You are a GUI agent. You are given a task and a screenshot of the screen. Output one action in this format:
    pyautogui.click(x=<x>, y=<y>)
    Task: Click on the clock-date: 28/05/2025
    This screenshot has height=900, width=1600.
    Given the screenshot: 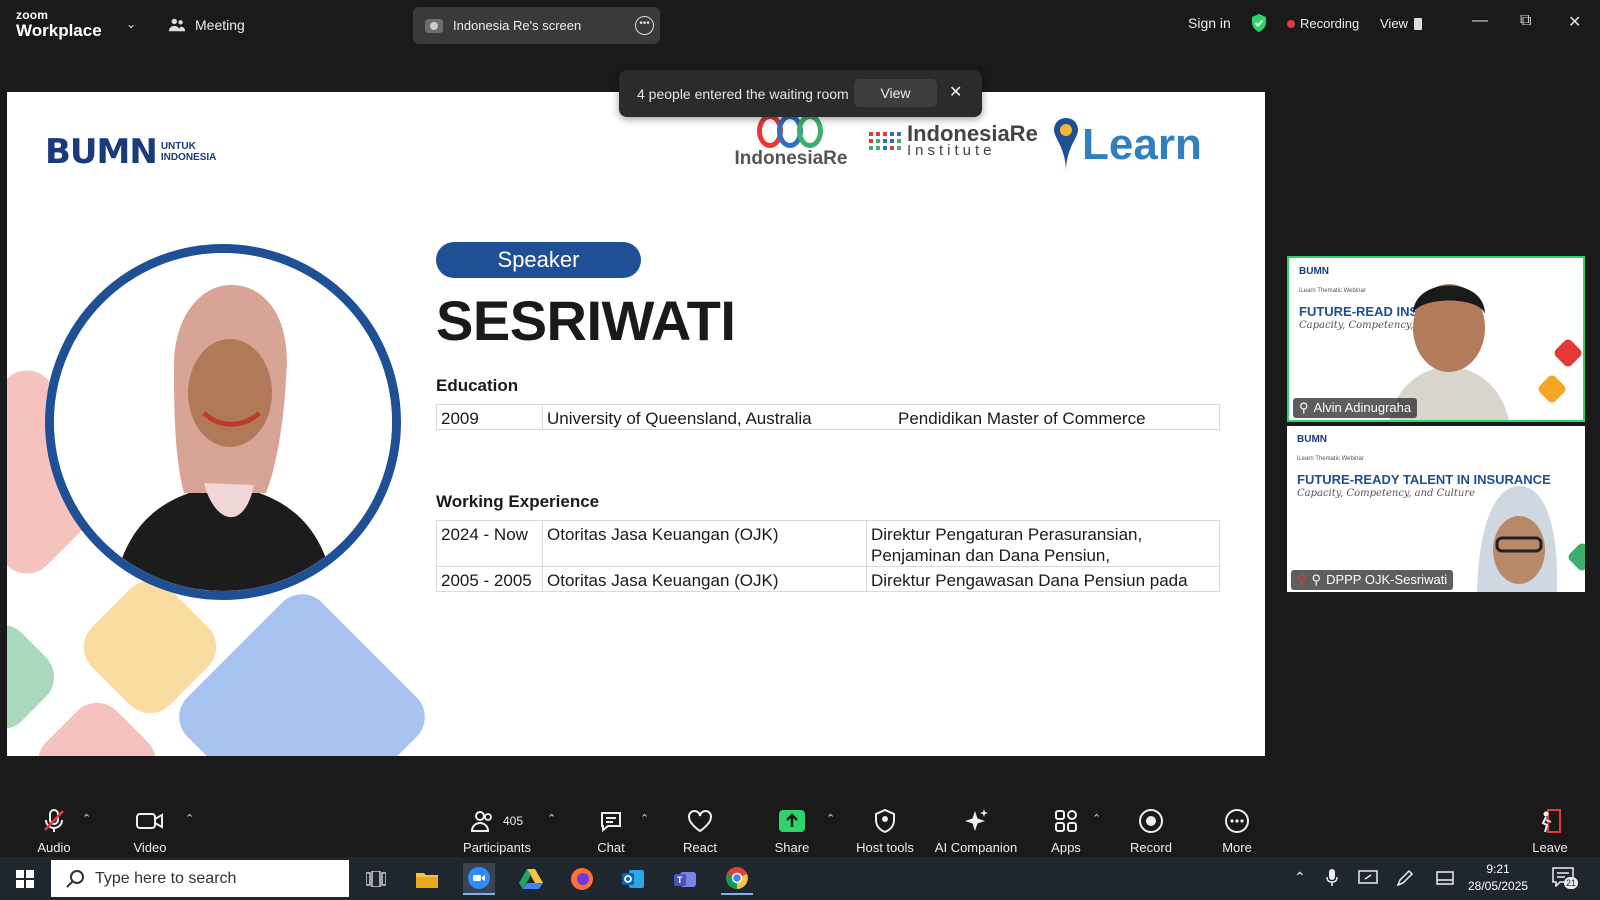 What is the action you would take?
    pyautogui.click(x=1498, y=886)
    